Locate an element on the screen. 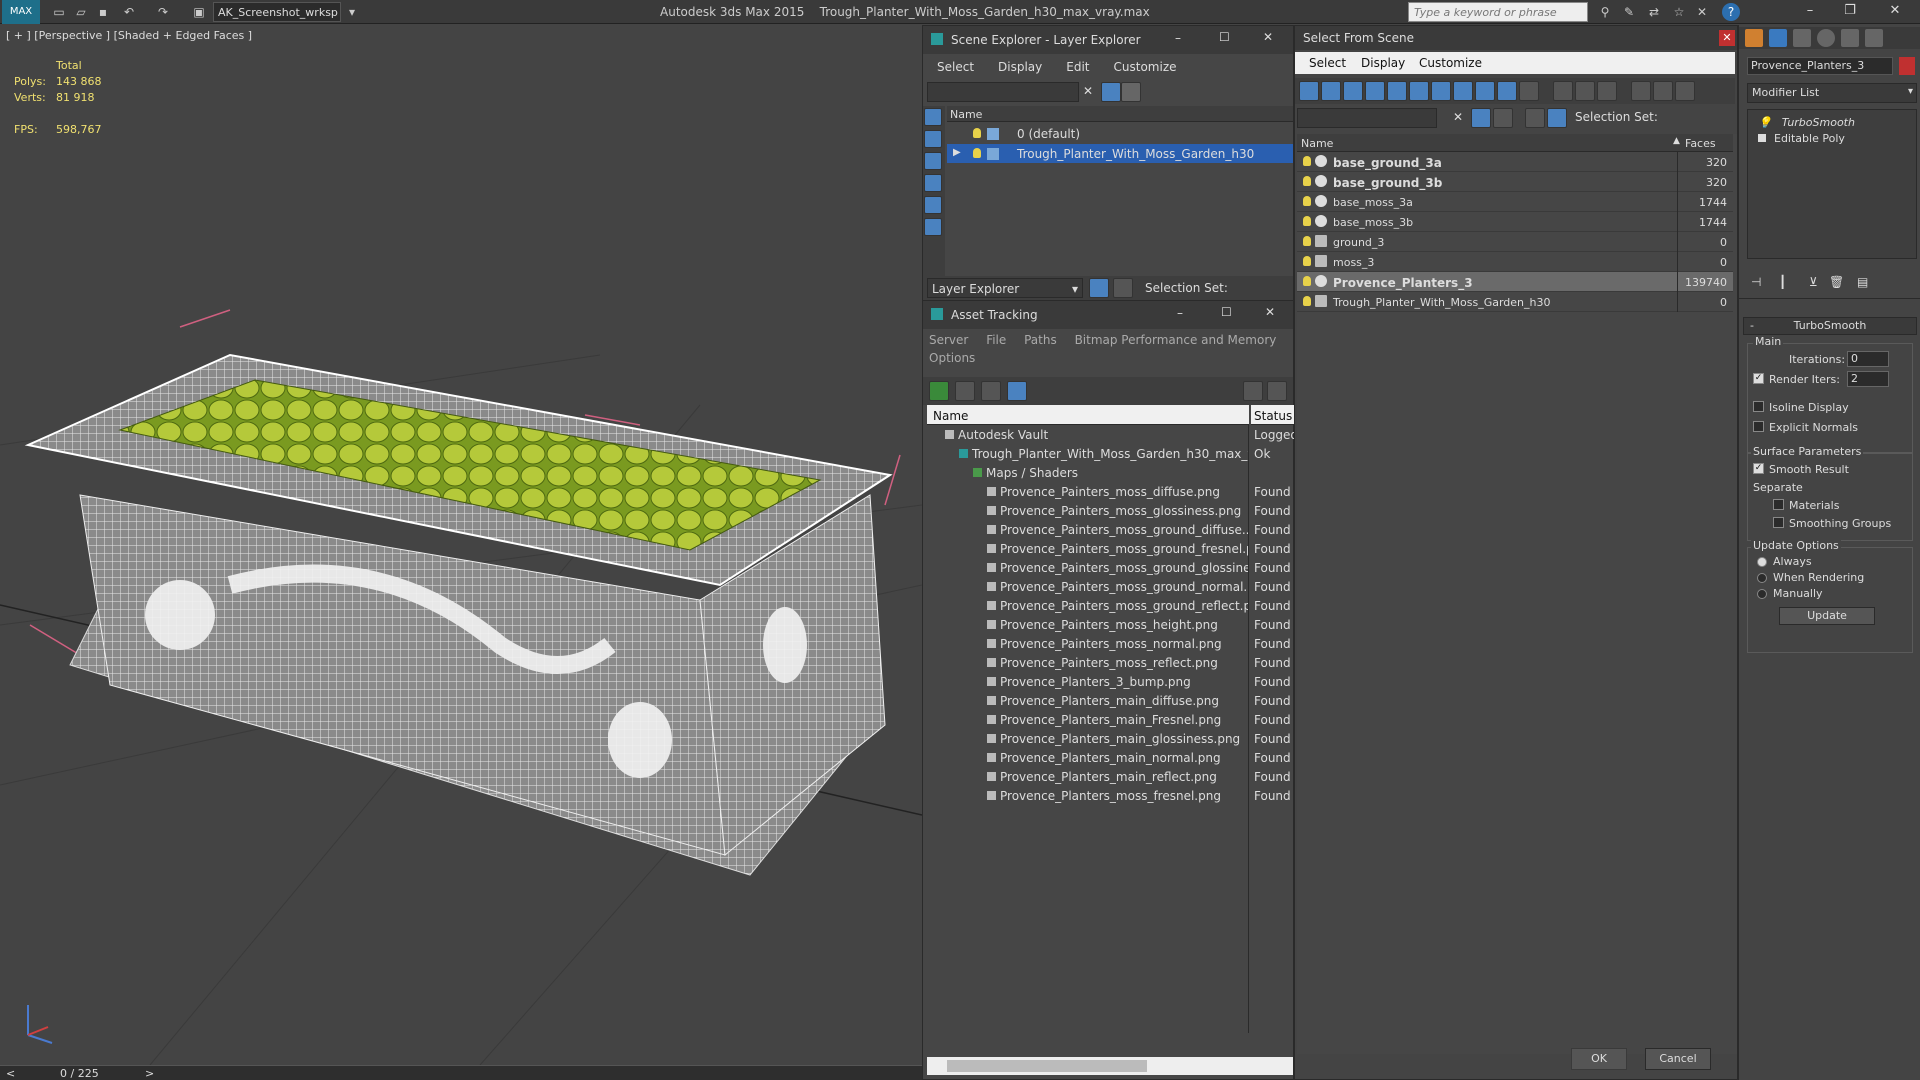 This screenshot has width=1920, height=1080. scene-search-input is located at coordinates (1003, 92).